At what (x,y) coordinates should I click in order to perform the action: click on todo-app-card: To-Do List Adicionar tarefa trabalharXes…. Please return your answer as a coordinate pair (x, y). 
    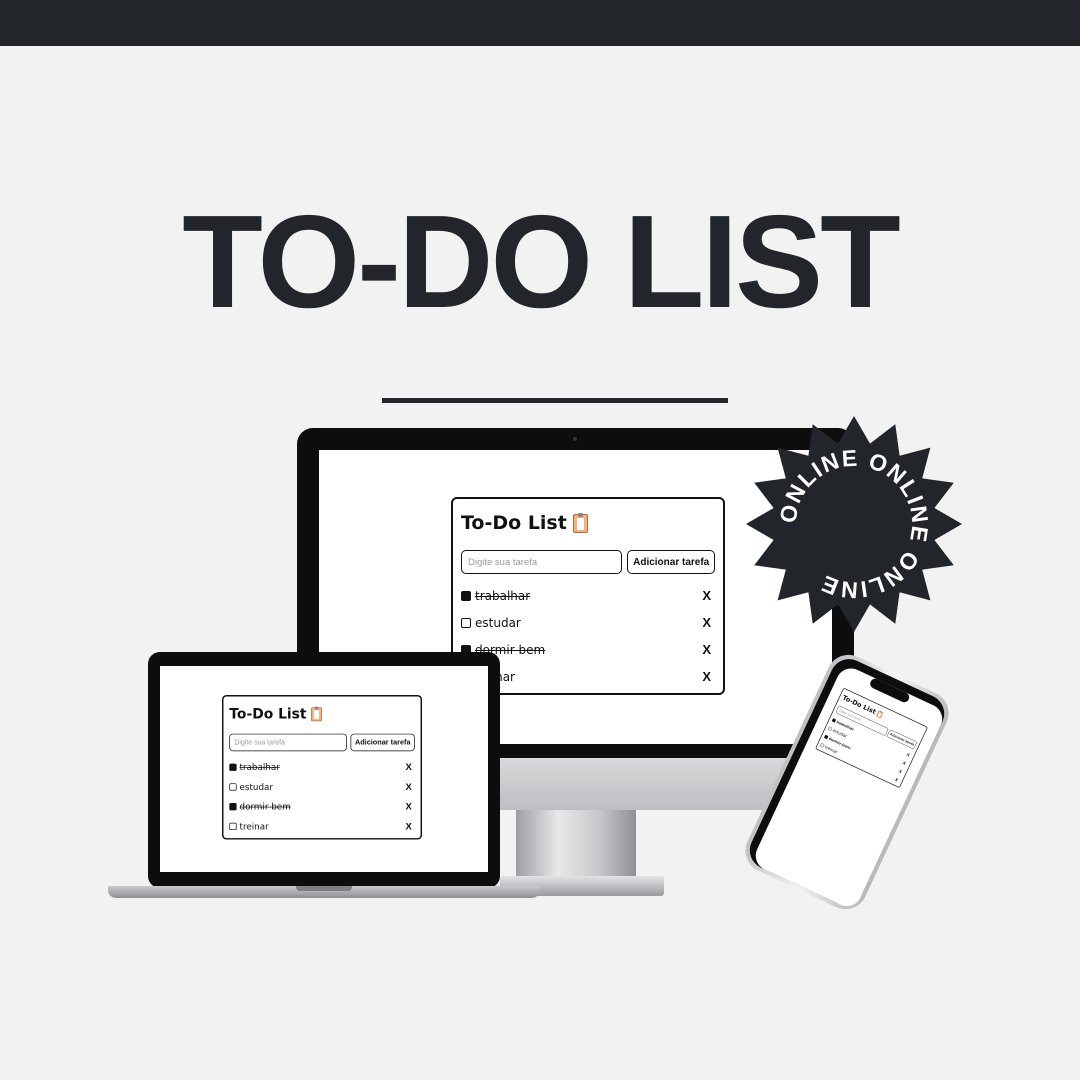
    Looking at the image, I should click on (871, 738).